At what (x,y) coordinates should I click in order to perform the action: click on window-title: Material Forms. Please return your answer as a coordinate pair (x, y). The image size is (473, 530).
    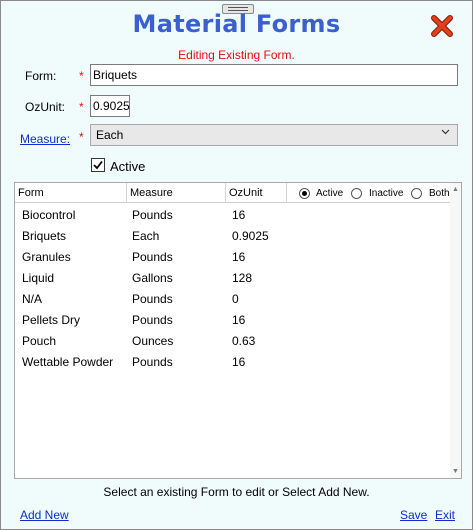
    Looking at the image, I should click on (236, 24).